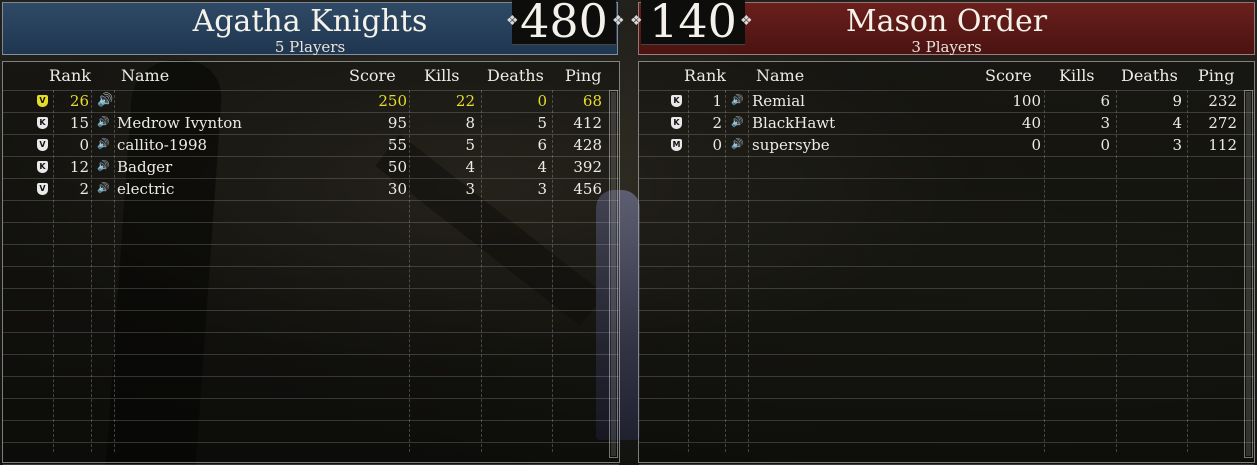 This screenshot has height=465, width=1257. What do you see at coordinates (946, 123) in the screenshot?
I see `player-row: K 2 🔊 BlackHawt 40 3 4 272` at bounding box center [946, 123].